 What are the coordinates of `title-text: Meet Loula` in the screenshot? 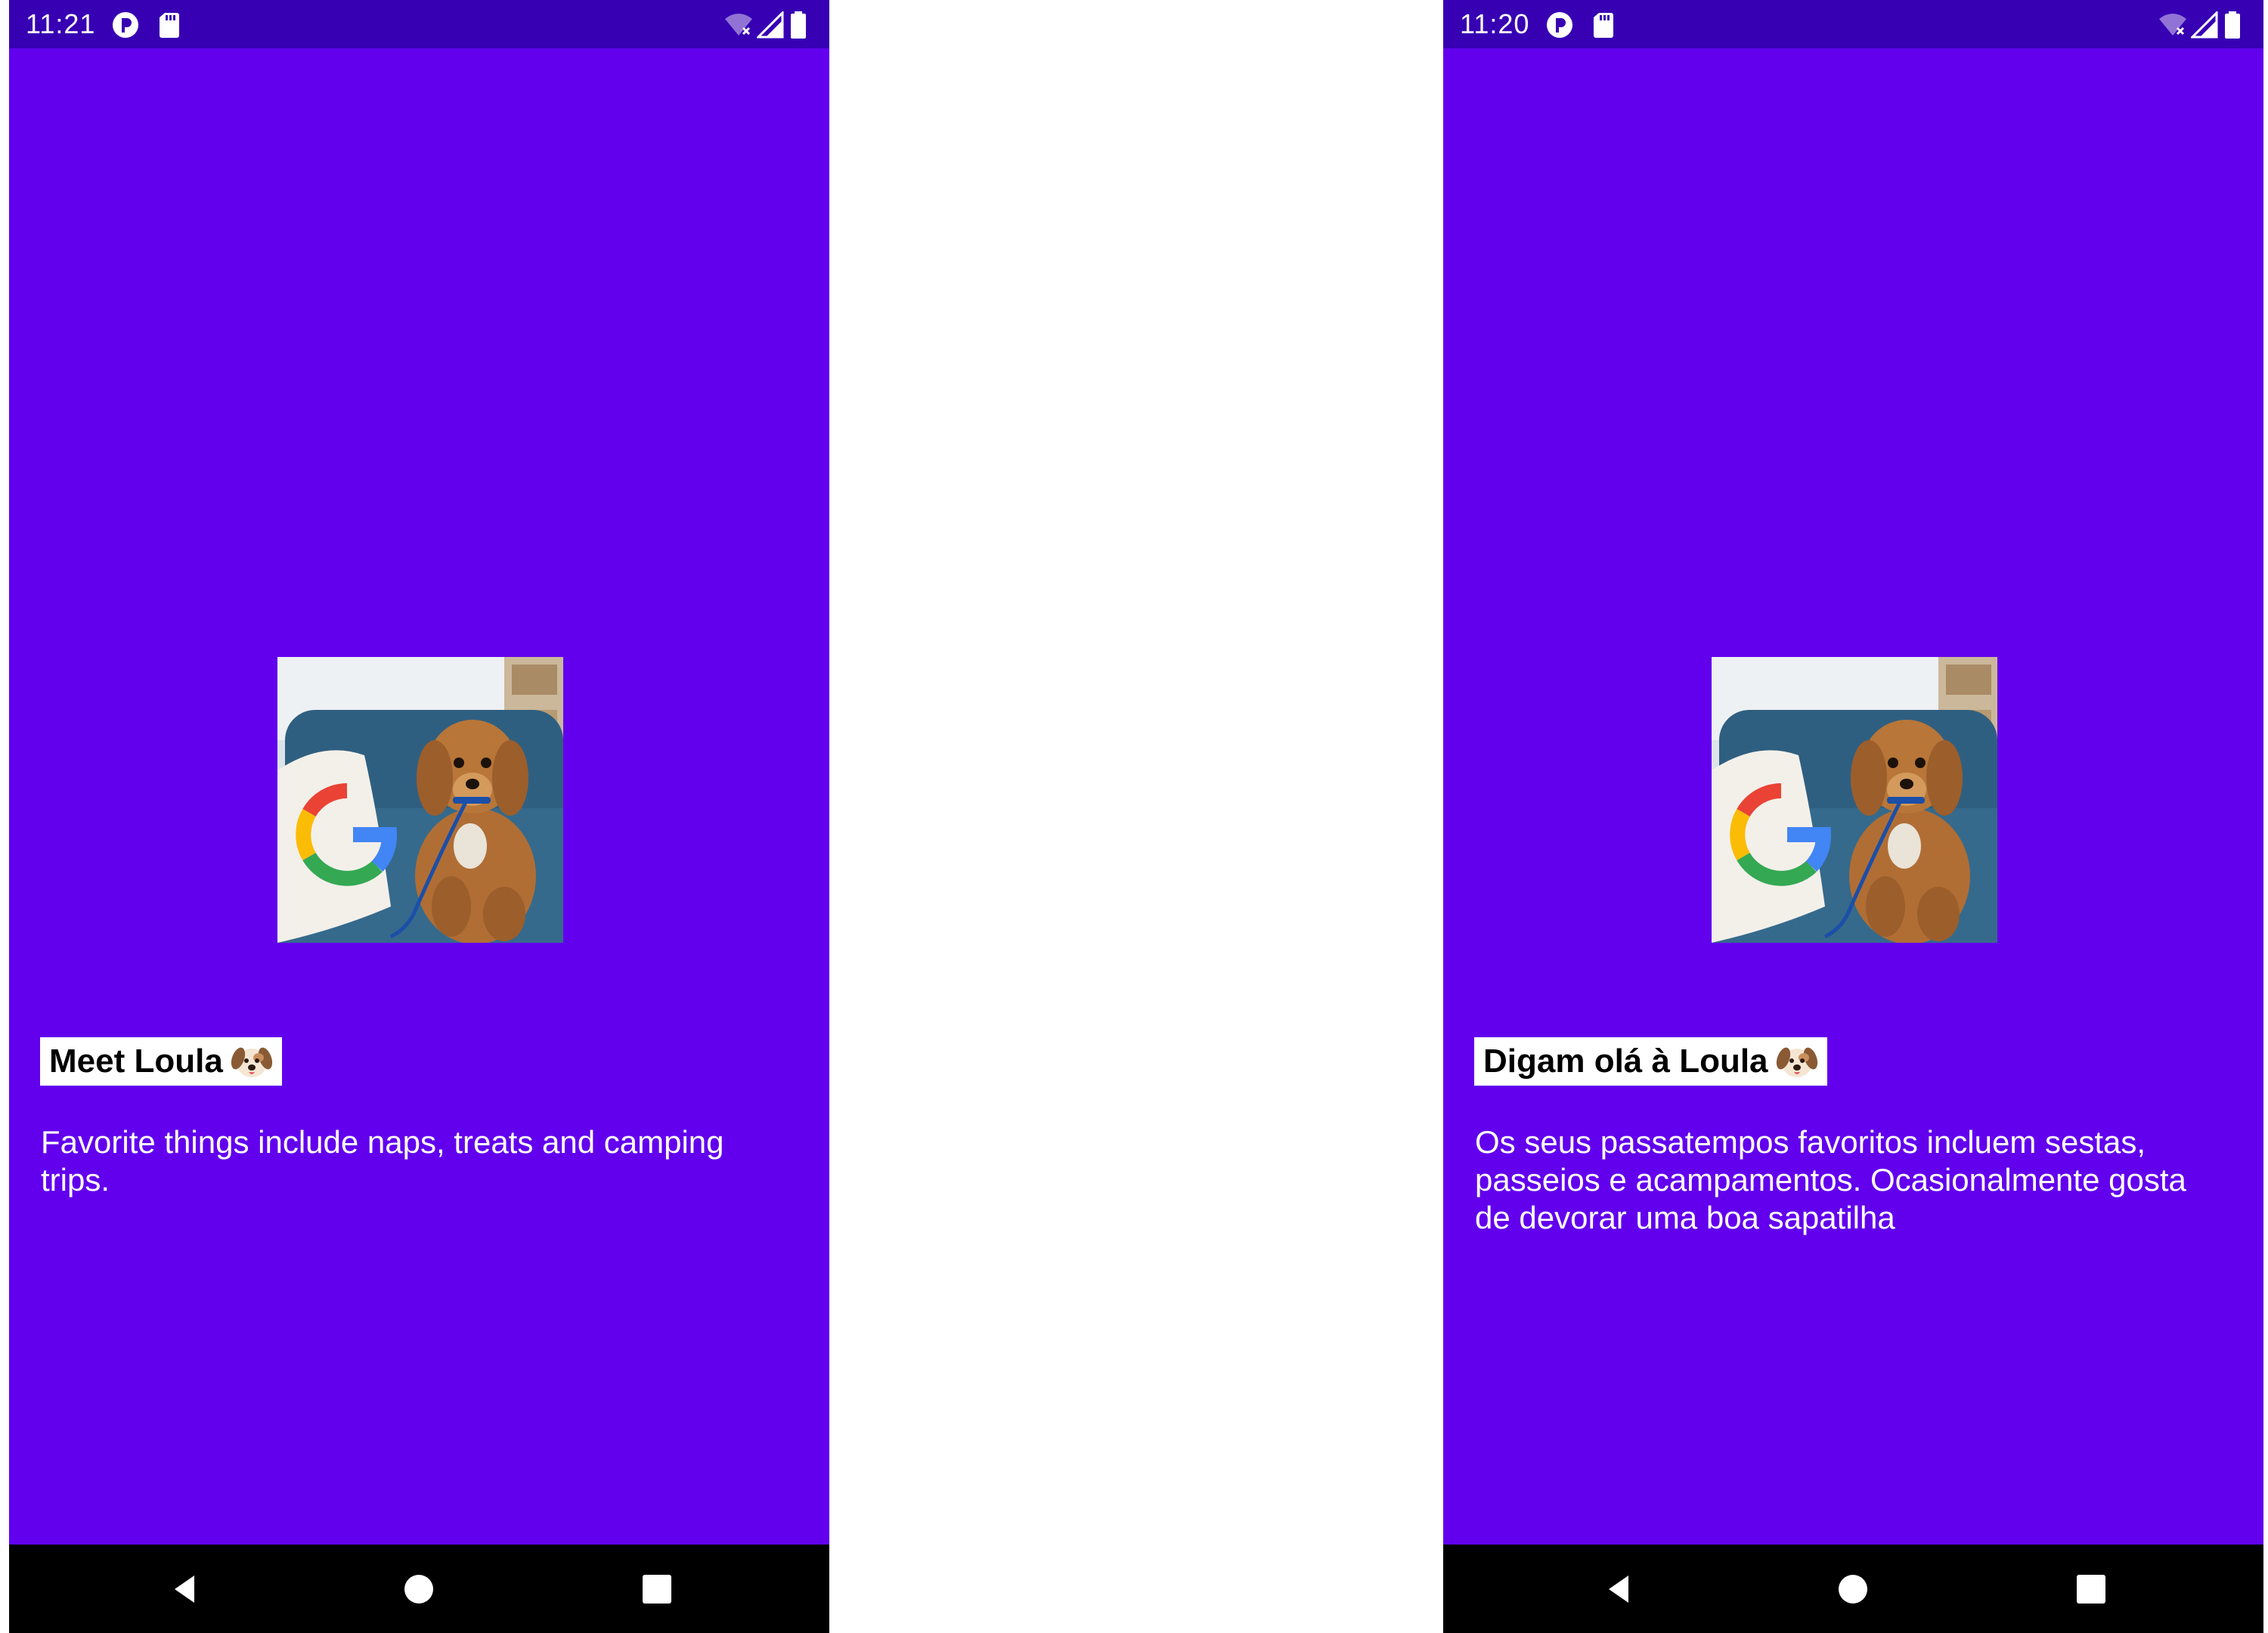 It's located at (136, 1061).